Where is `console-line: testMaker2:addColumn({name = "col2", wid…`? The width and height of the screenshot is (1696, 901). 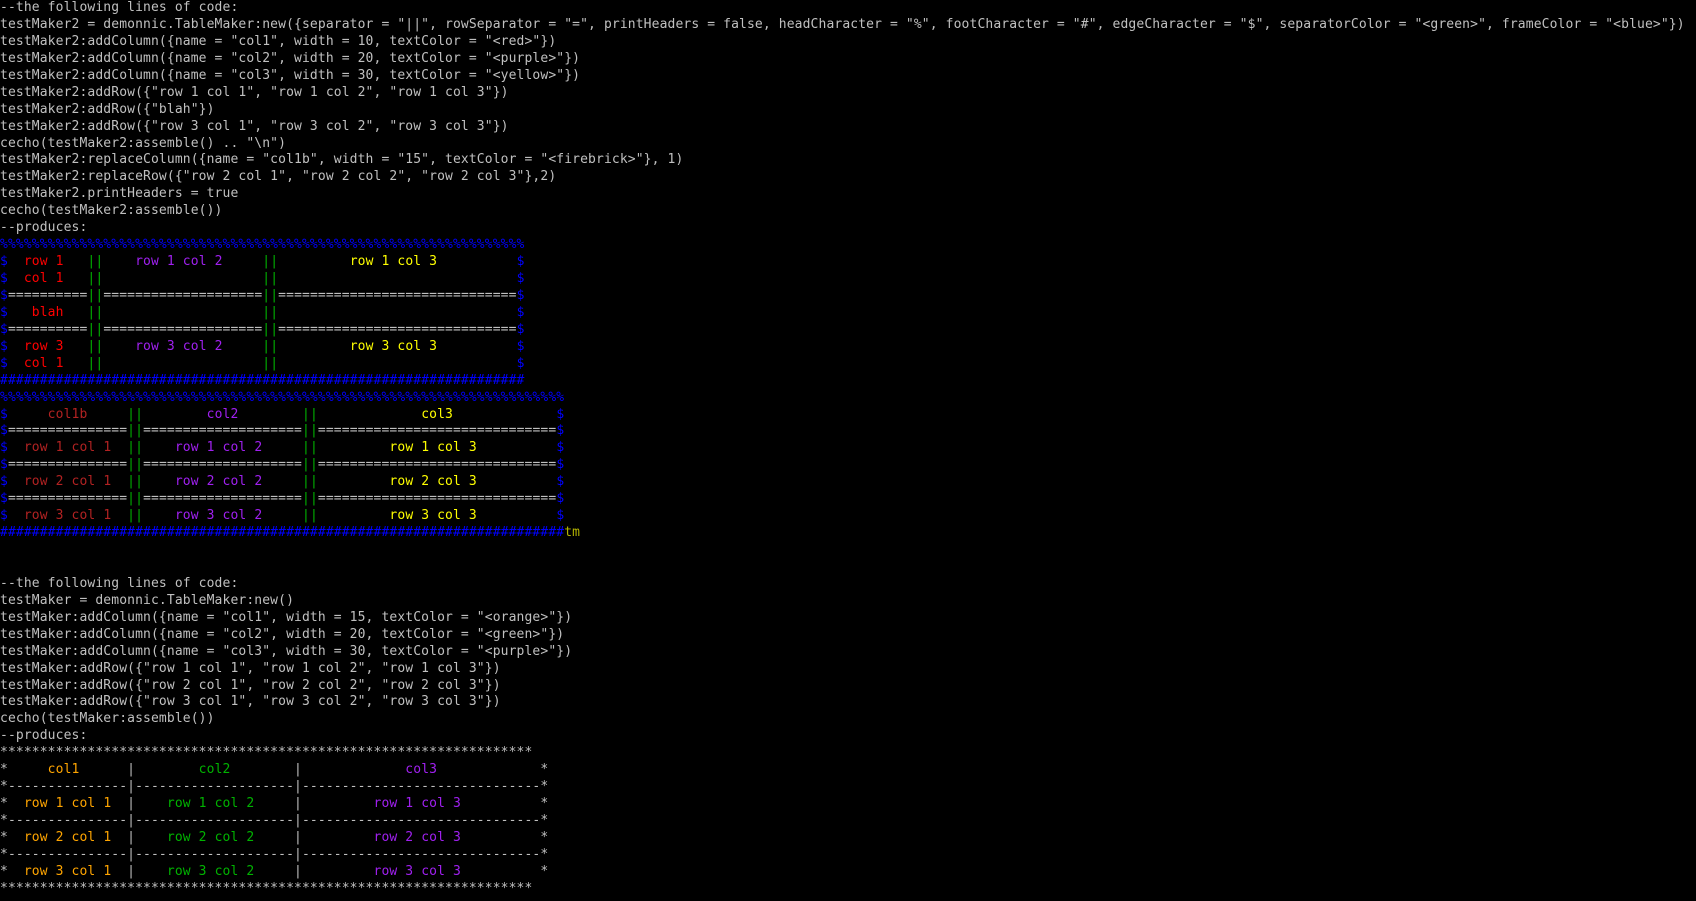
console-line: testMaker2:addColumn({name = "col2", wid… is located at coordinates (848, 59).